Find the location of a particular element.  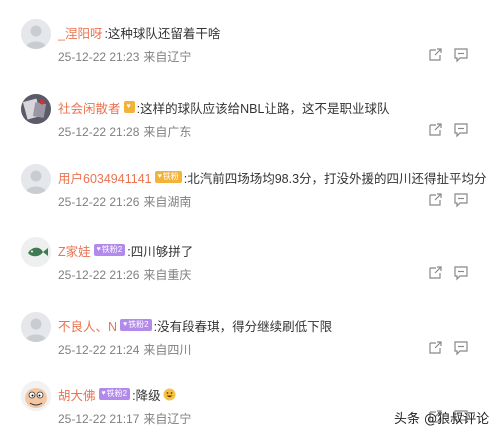

timestamp: 25-12-22 21:23 is located at coordinates (99, 57).